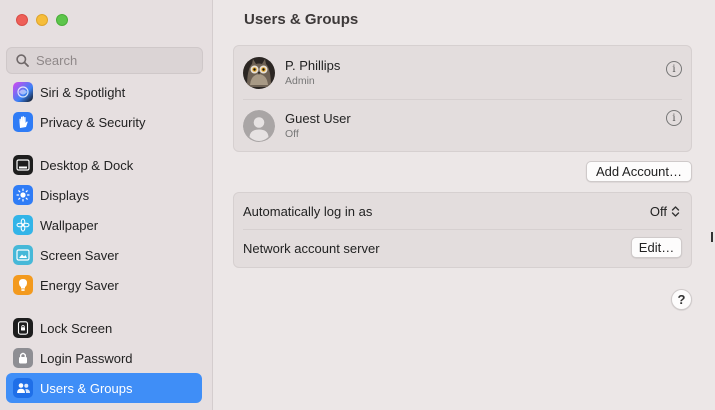  I want to click on sidebar-item-label: Users & Groups, so click(86, 388).